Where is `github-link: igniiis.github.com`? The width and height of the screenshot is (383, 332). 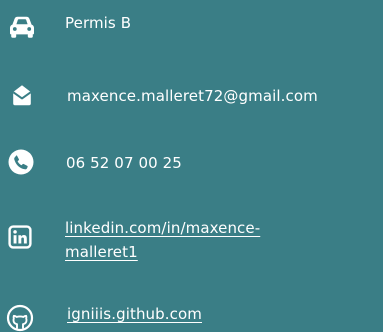 github-link: igniiis.github.com is located at coordinates (134, 314).